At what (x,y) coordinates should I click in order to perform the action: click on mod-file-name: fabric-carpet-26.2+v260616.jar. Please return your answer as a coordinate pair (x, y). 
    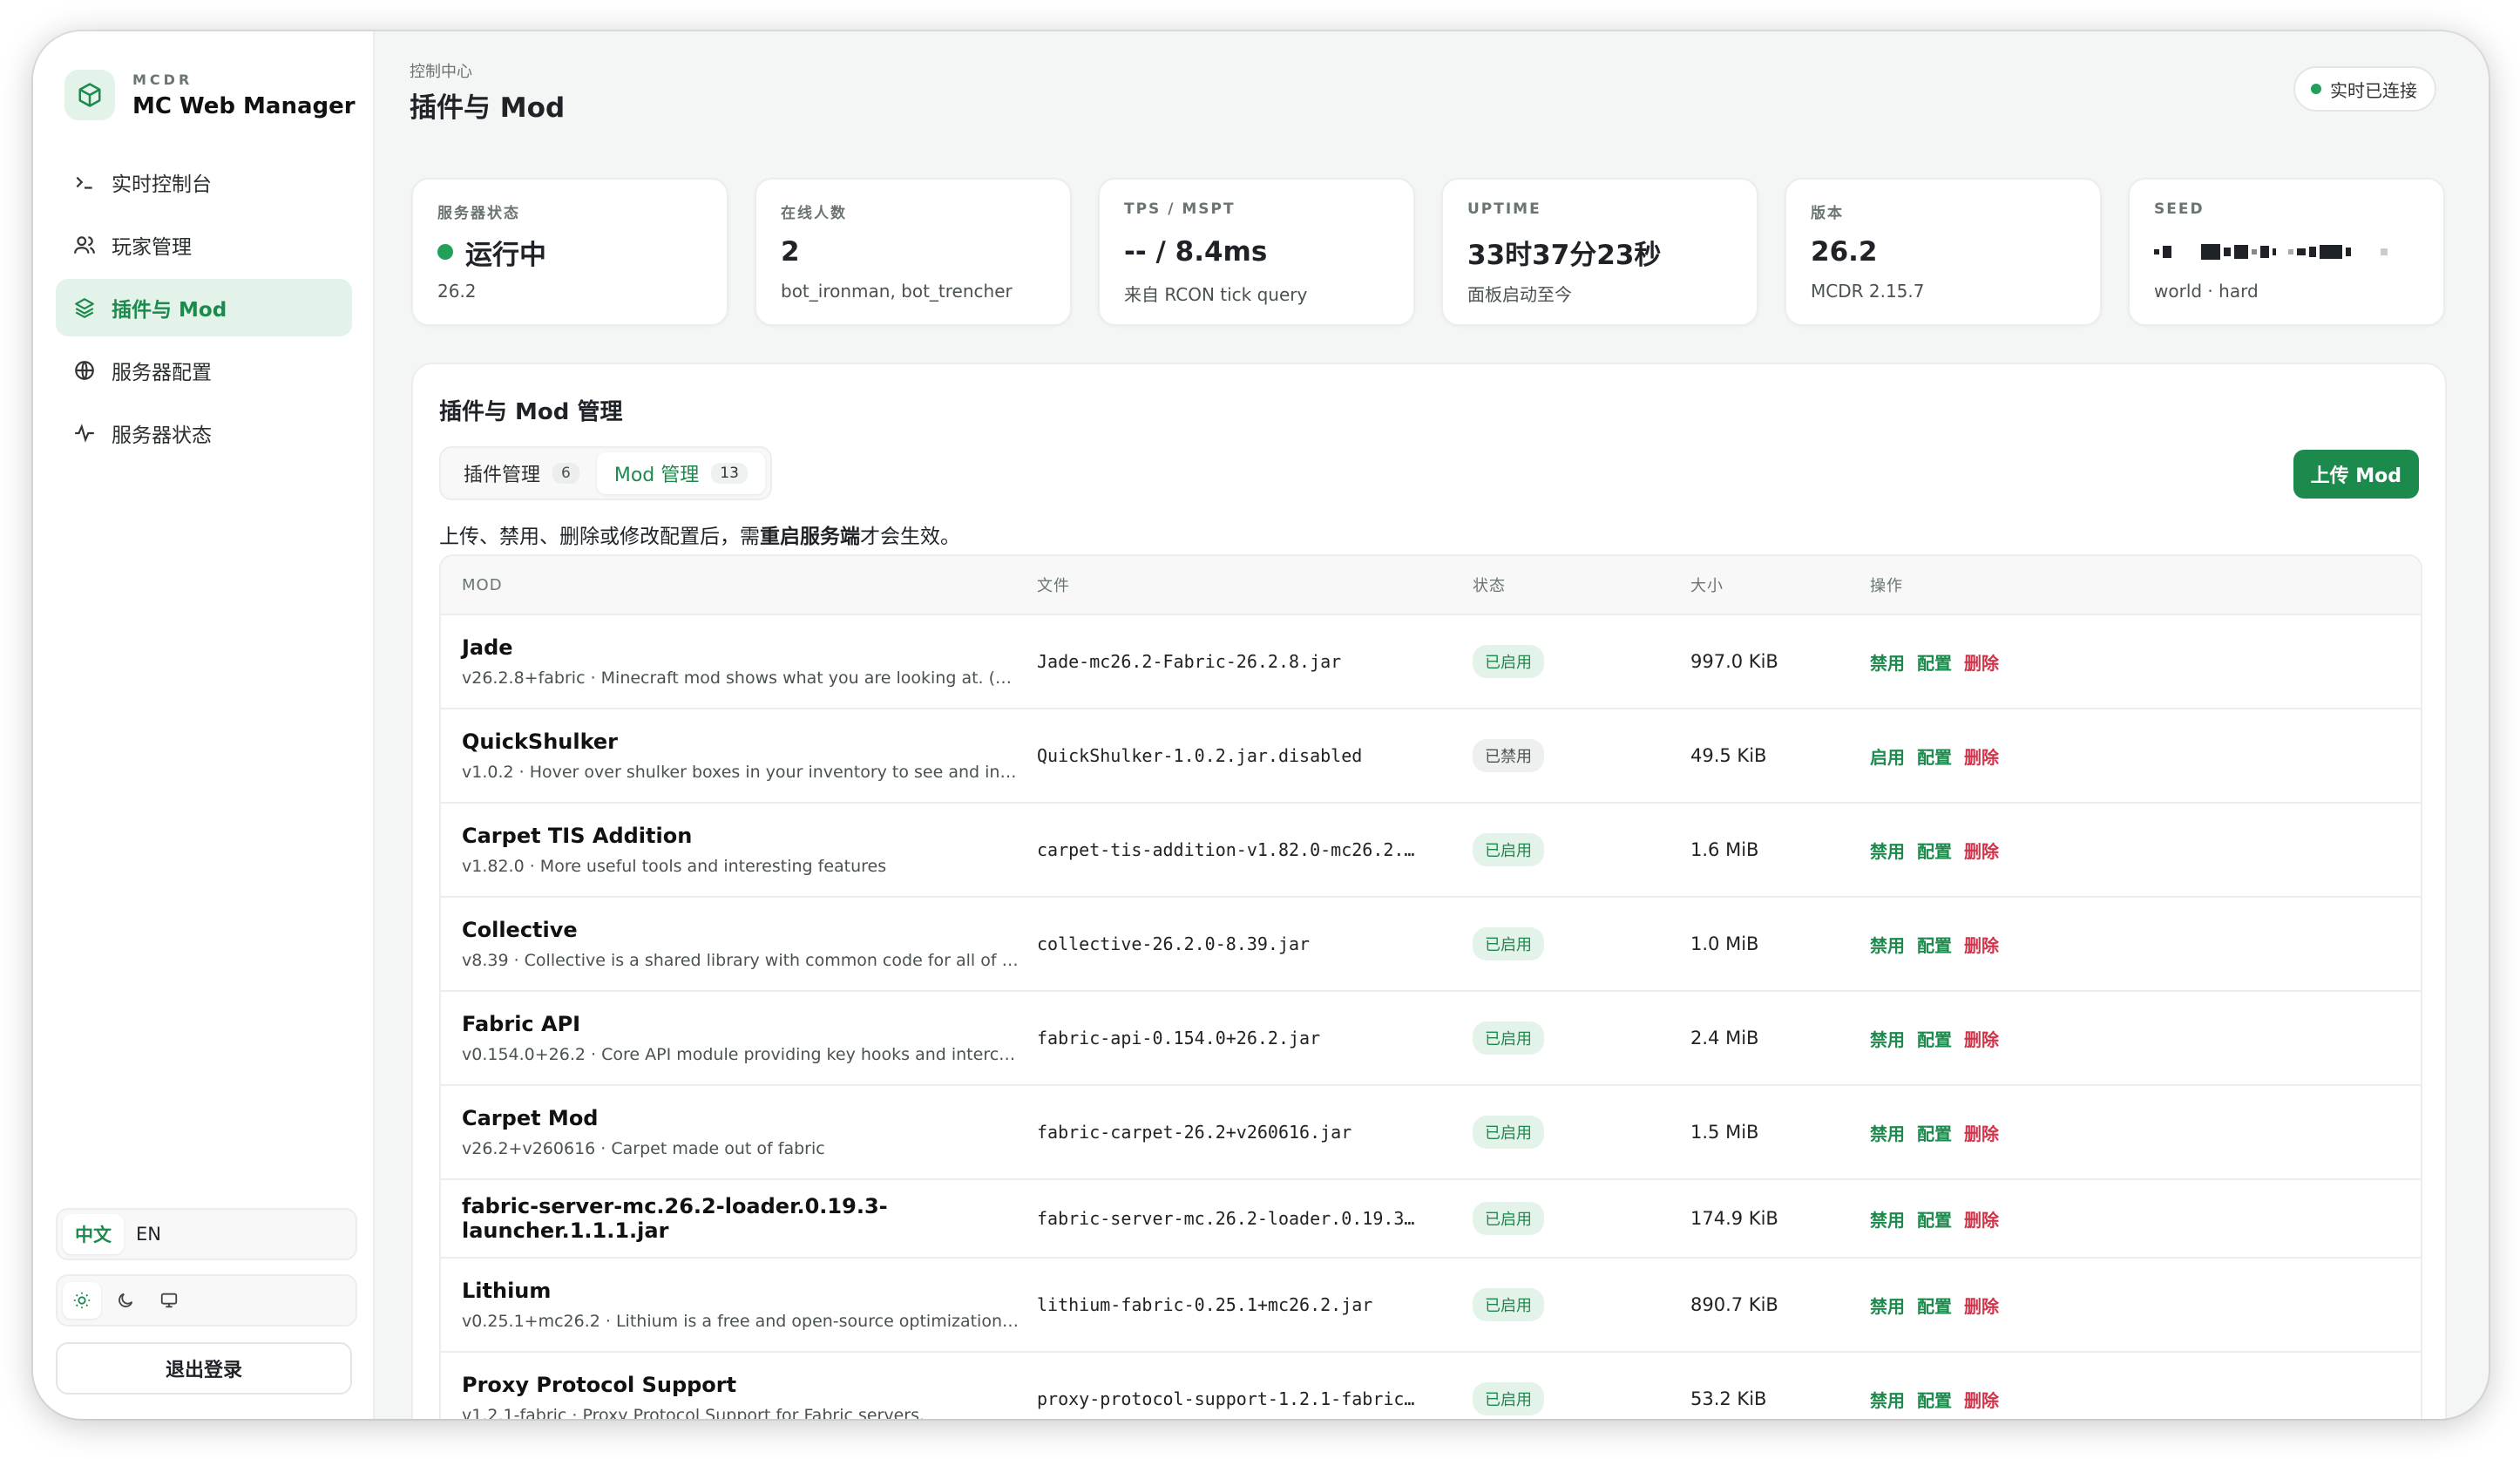
    Looking at the image, I should click on (1194, 1132).